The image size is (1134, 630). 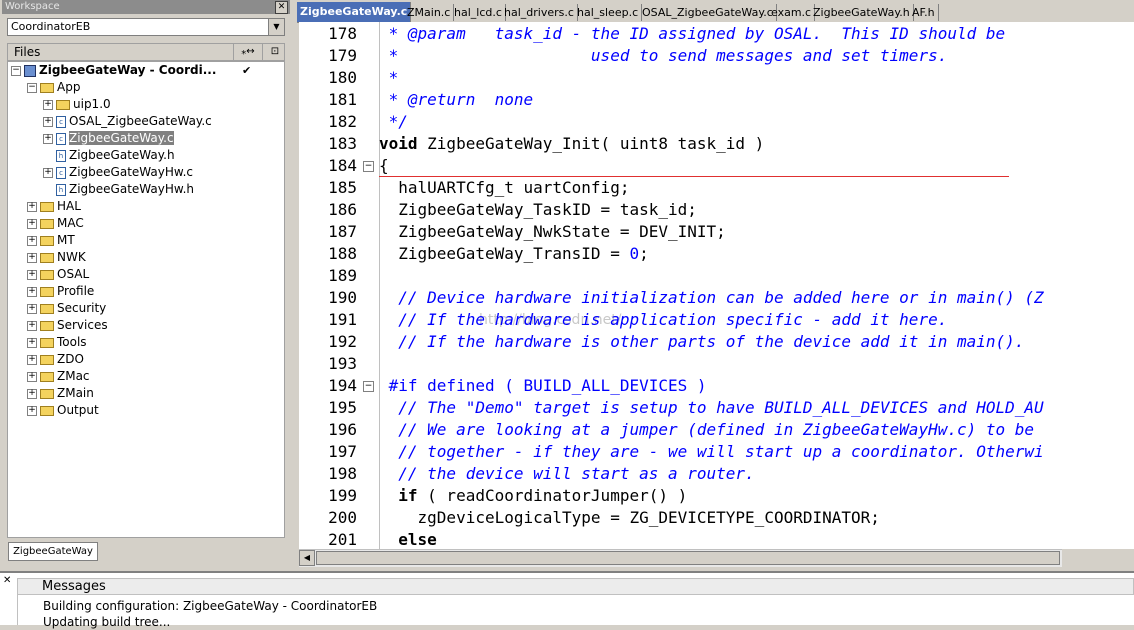 What do you see at coordinates (552, 495) in the screenshot?
I see `code-token: ( readCoordinatorJumper() )` at bounding box center [552, 495].